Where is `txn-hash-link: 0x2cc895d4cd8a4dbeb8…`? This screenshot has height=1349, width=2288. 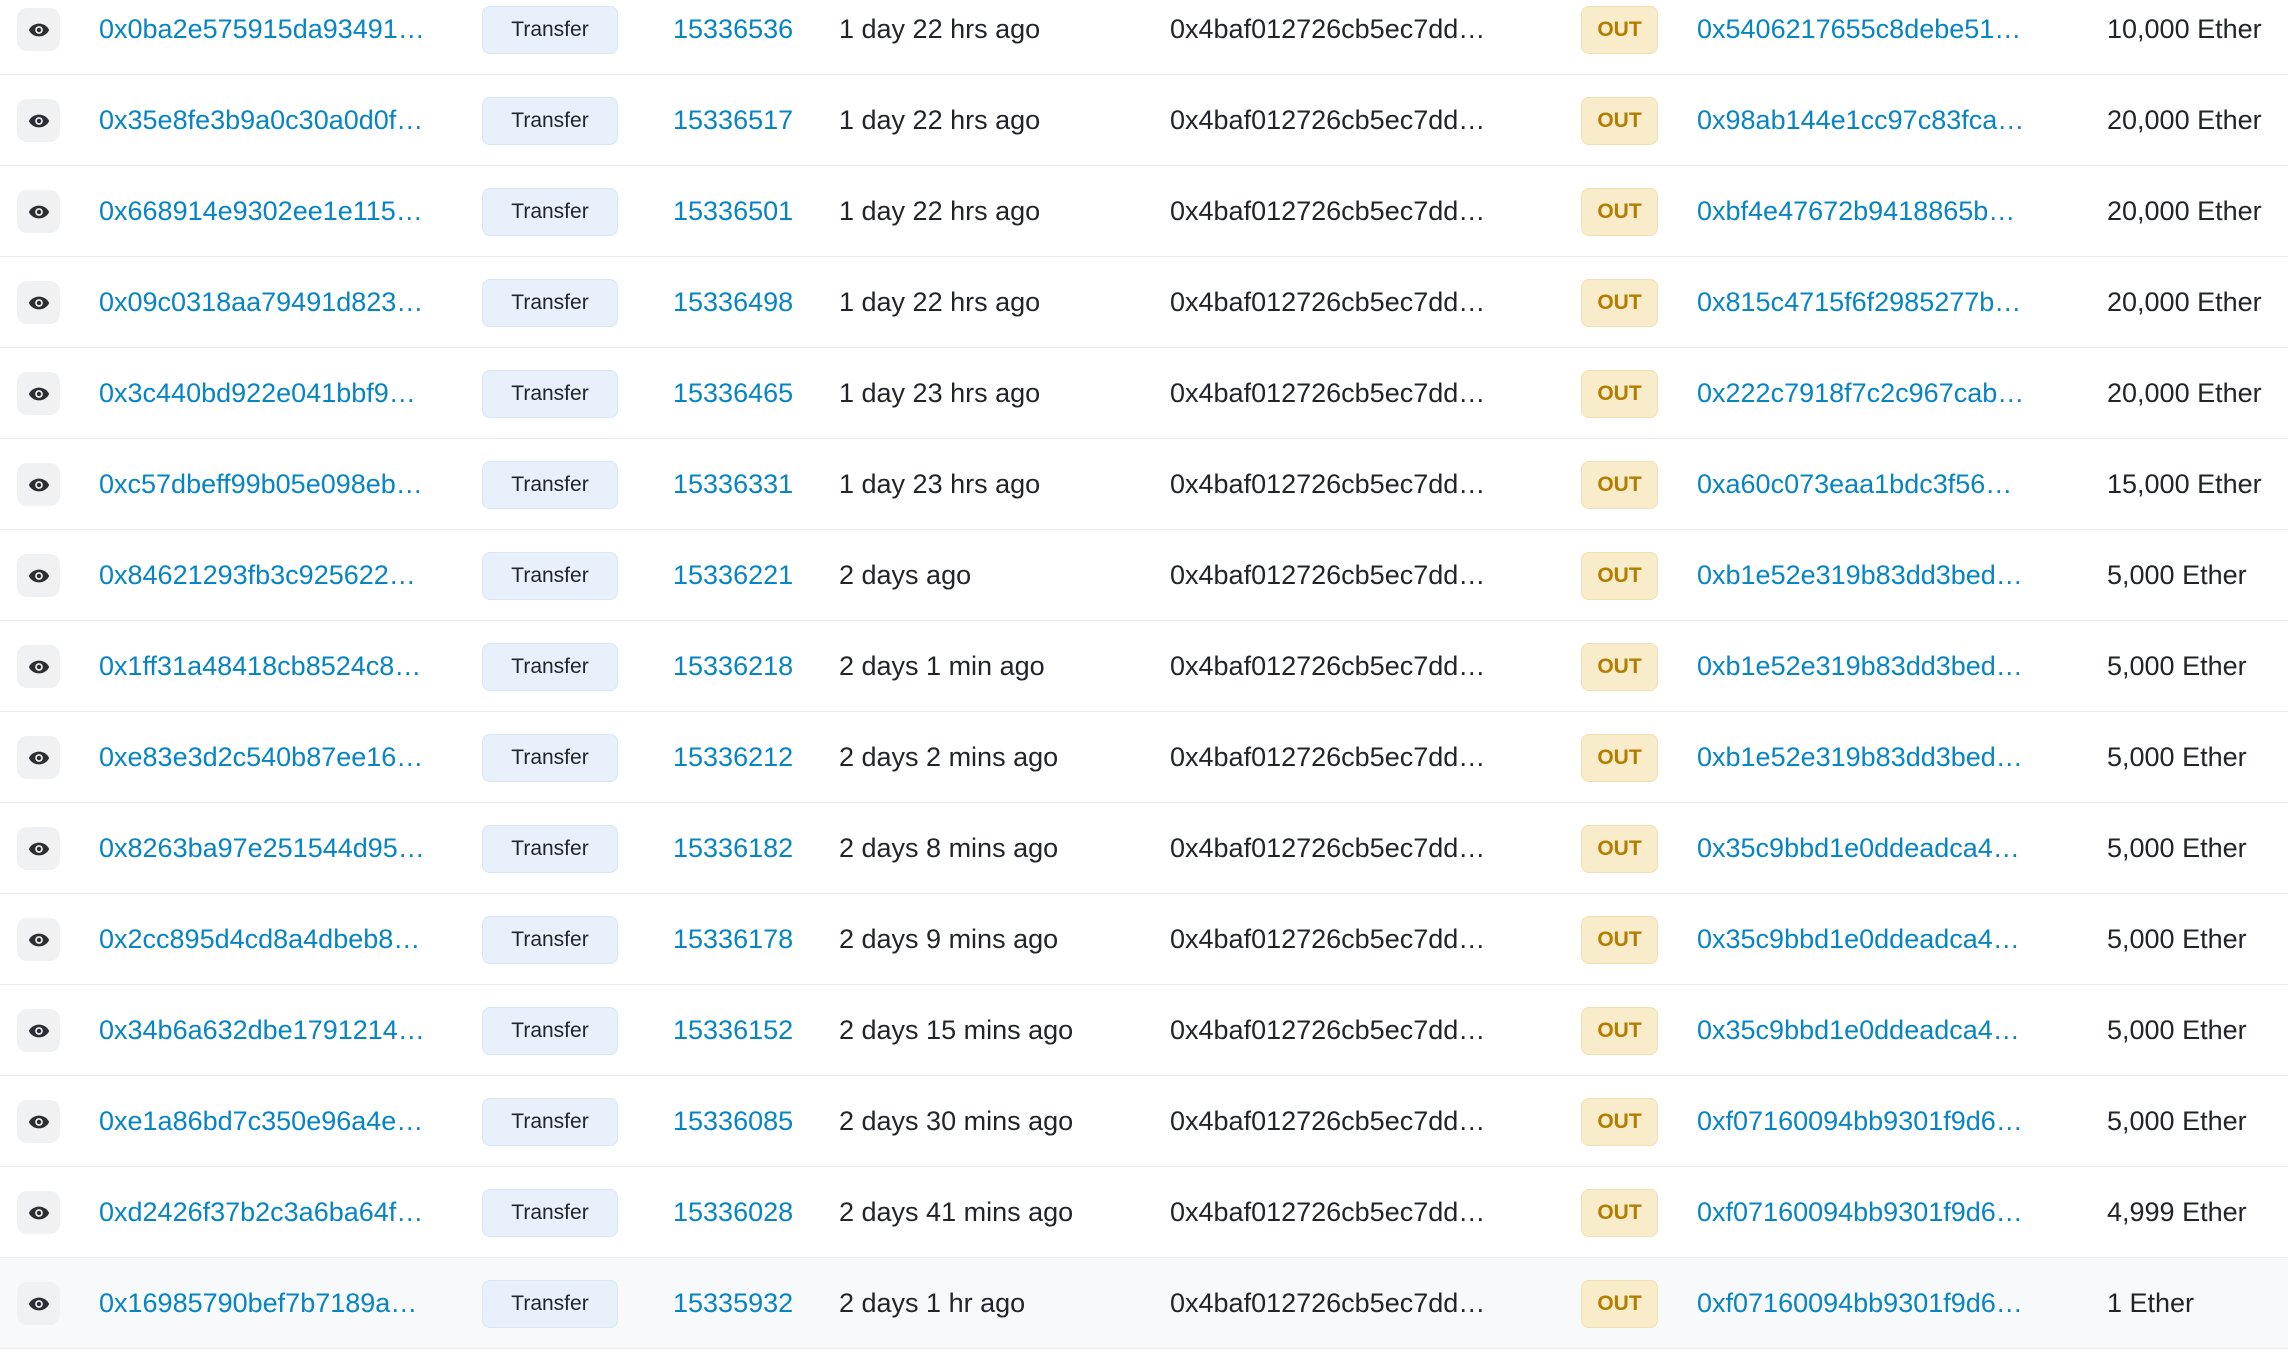 txn-hash-link: 0x2cc895d4cd8a4dbeb8… is located at coordinates (269, 939).